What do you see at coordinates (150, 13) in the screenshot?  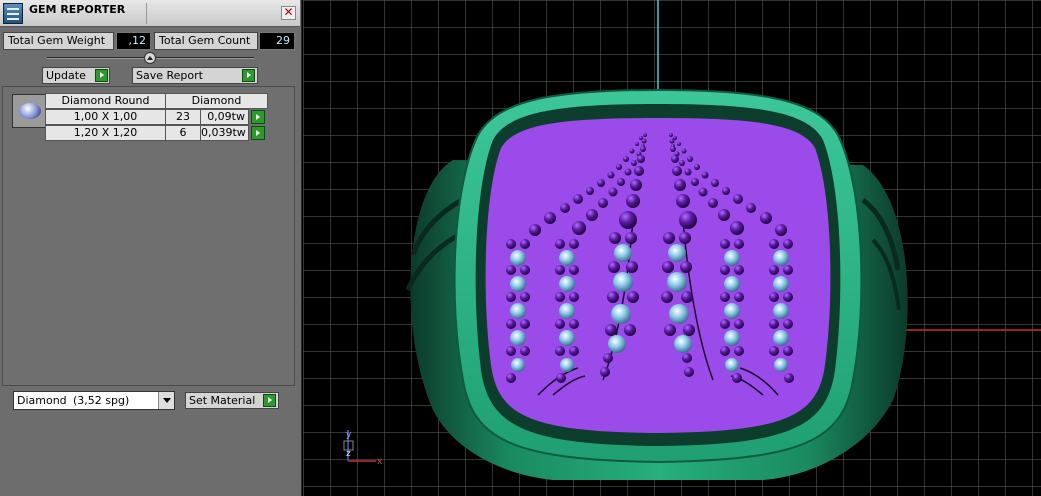 I see `title-bar: GEM REPORTER ✕` at bounding box center [150, 13].